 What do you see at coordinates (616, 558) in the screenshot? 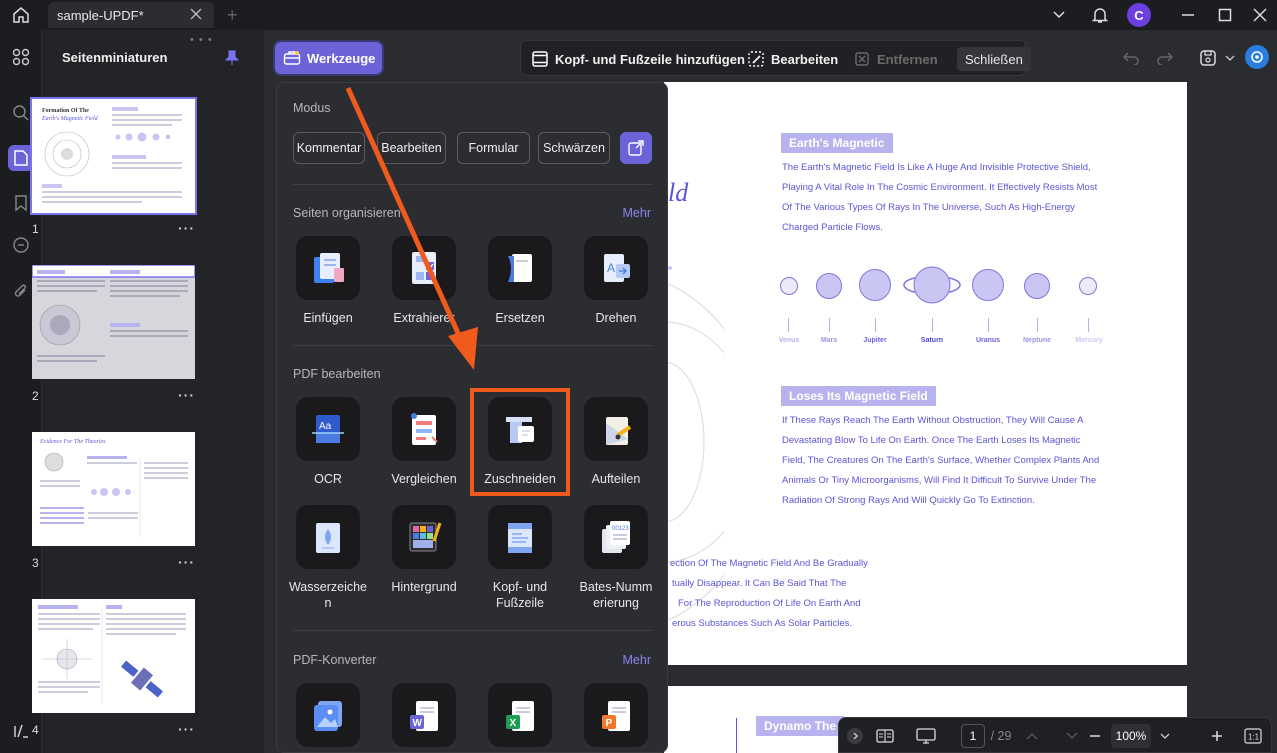
I see `tool-bates-numbering: 00123 Bates-Numm erierung` at bounding box center [616, 558].